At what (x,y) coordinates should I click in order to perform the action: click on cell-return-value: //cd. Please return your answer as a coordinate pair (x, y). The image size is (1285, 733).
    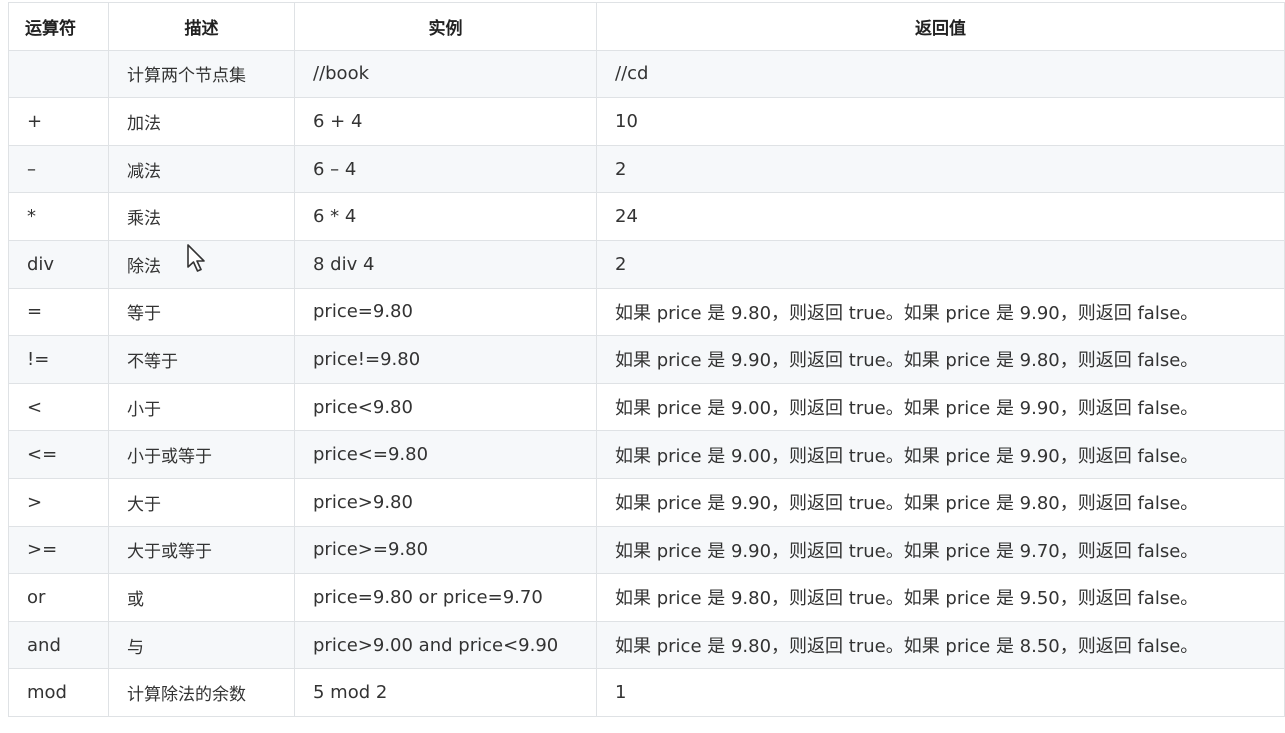
    Looking at the image, I should click on (940, 74).